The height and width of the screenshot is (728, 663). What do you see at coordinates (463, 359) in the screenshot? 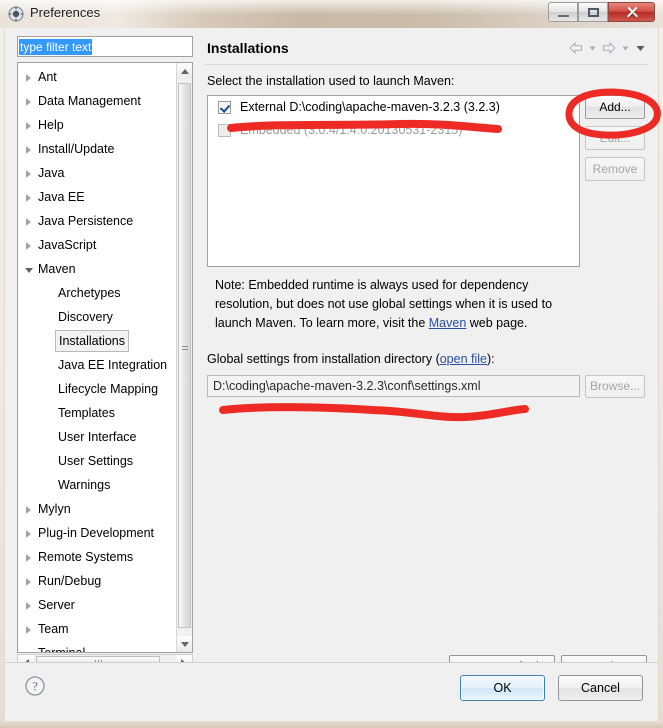
I see `open-file-link: open file` at bounding box center [463, 359].